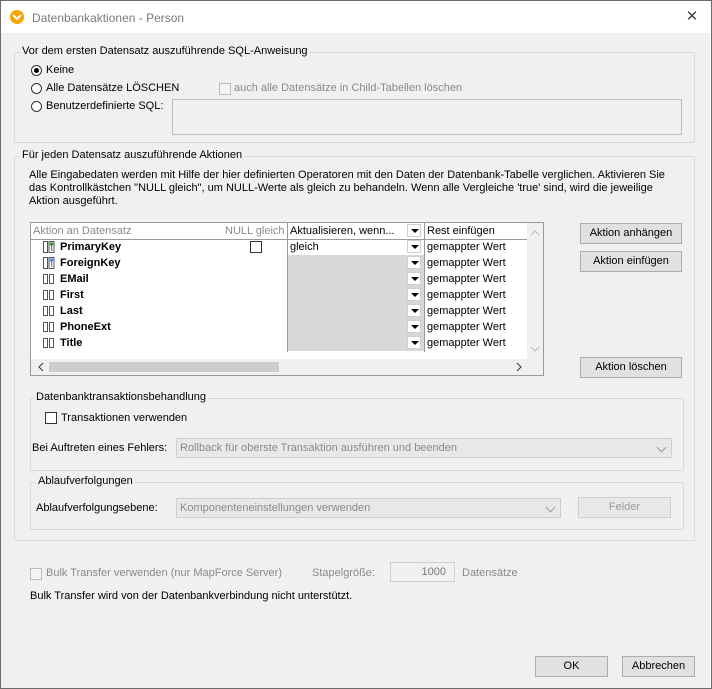 The width and height of the screenshot is (712, 689). Describe the element at coordinates (108, 18) in the screenshot. I see `window-title: Datenbankaktionen - Person` at that location.